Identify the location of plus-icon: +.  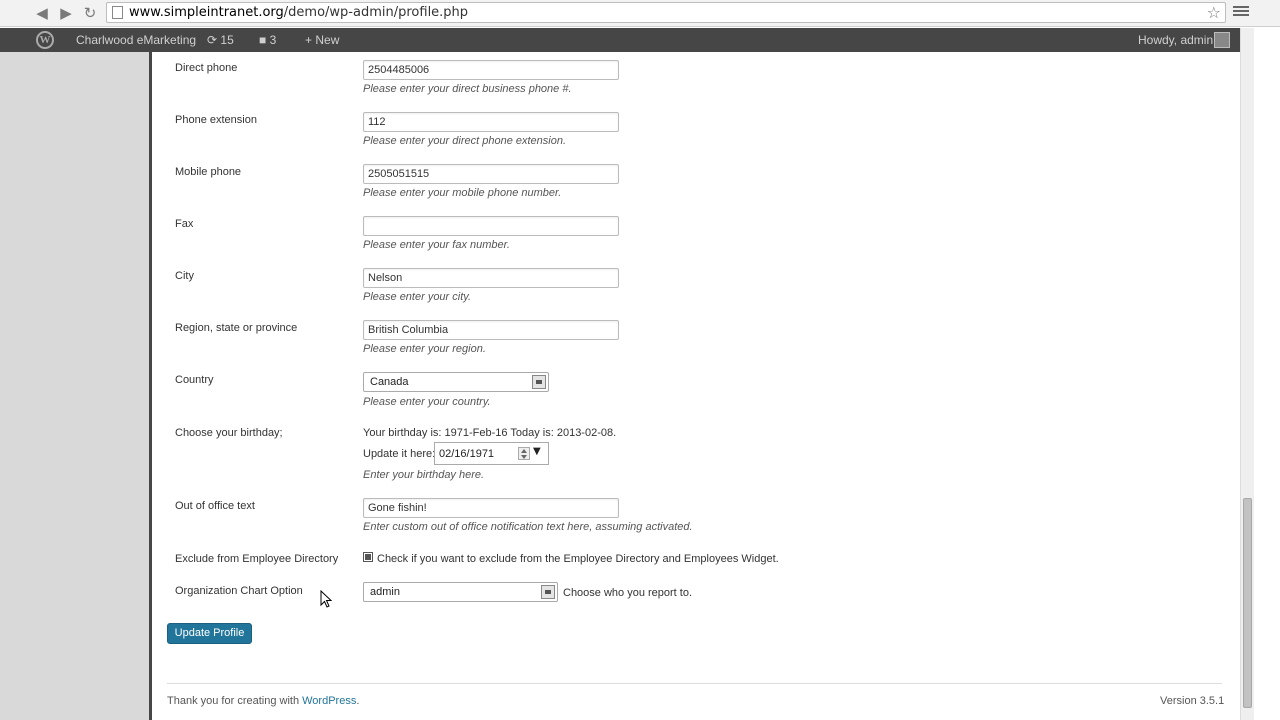
(309, 40).